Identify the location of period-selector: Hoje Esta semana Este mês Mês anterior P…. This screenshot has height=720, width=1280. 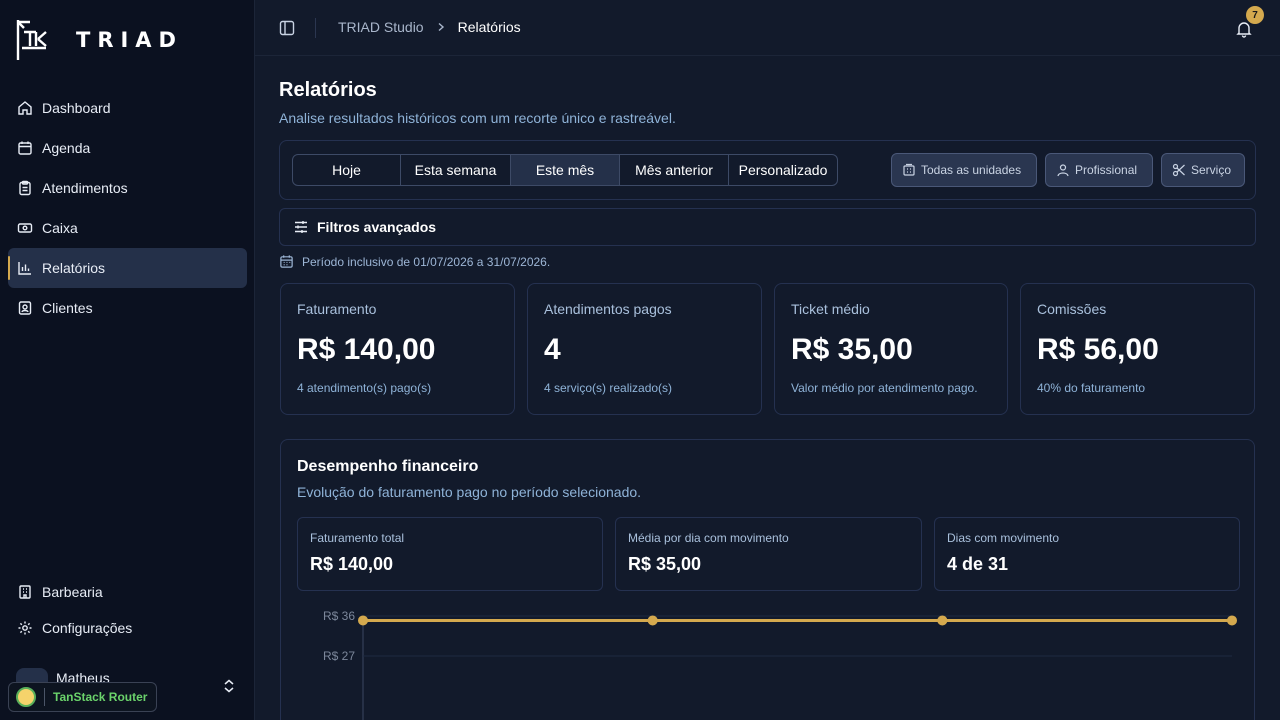
(565, 170).